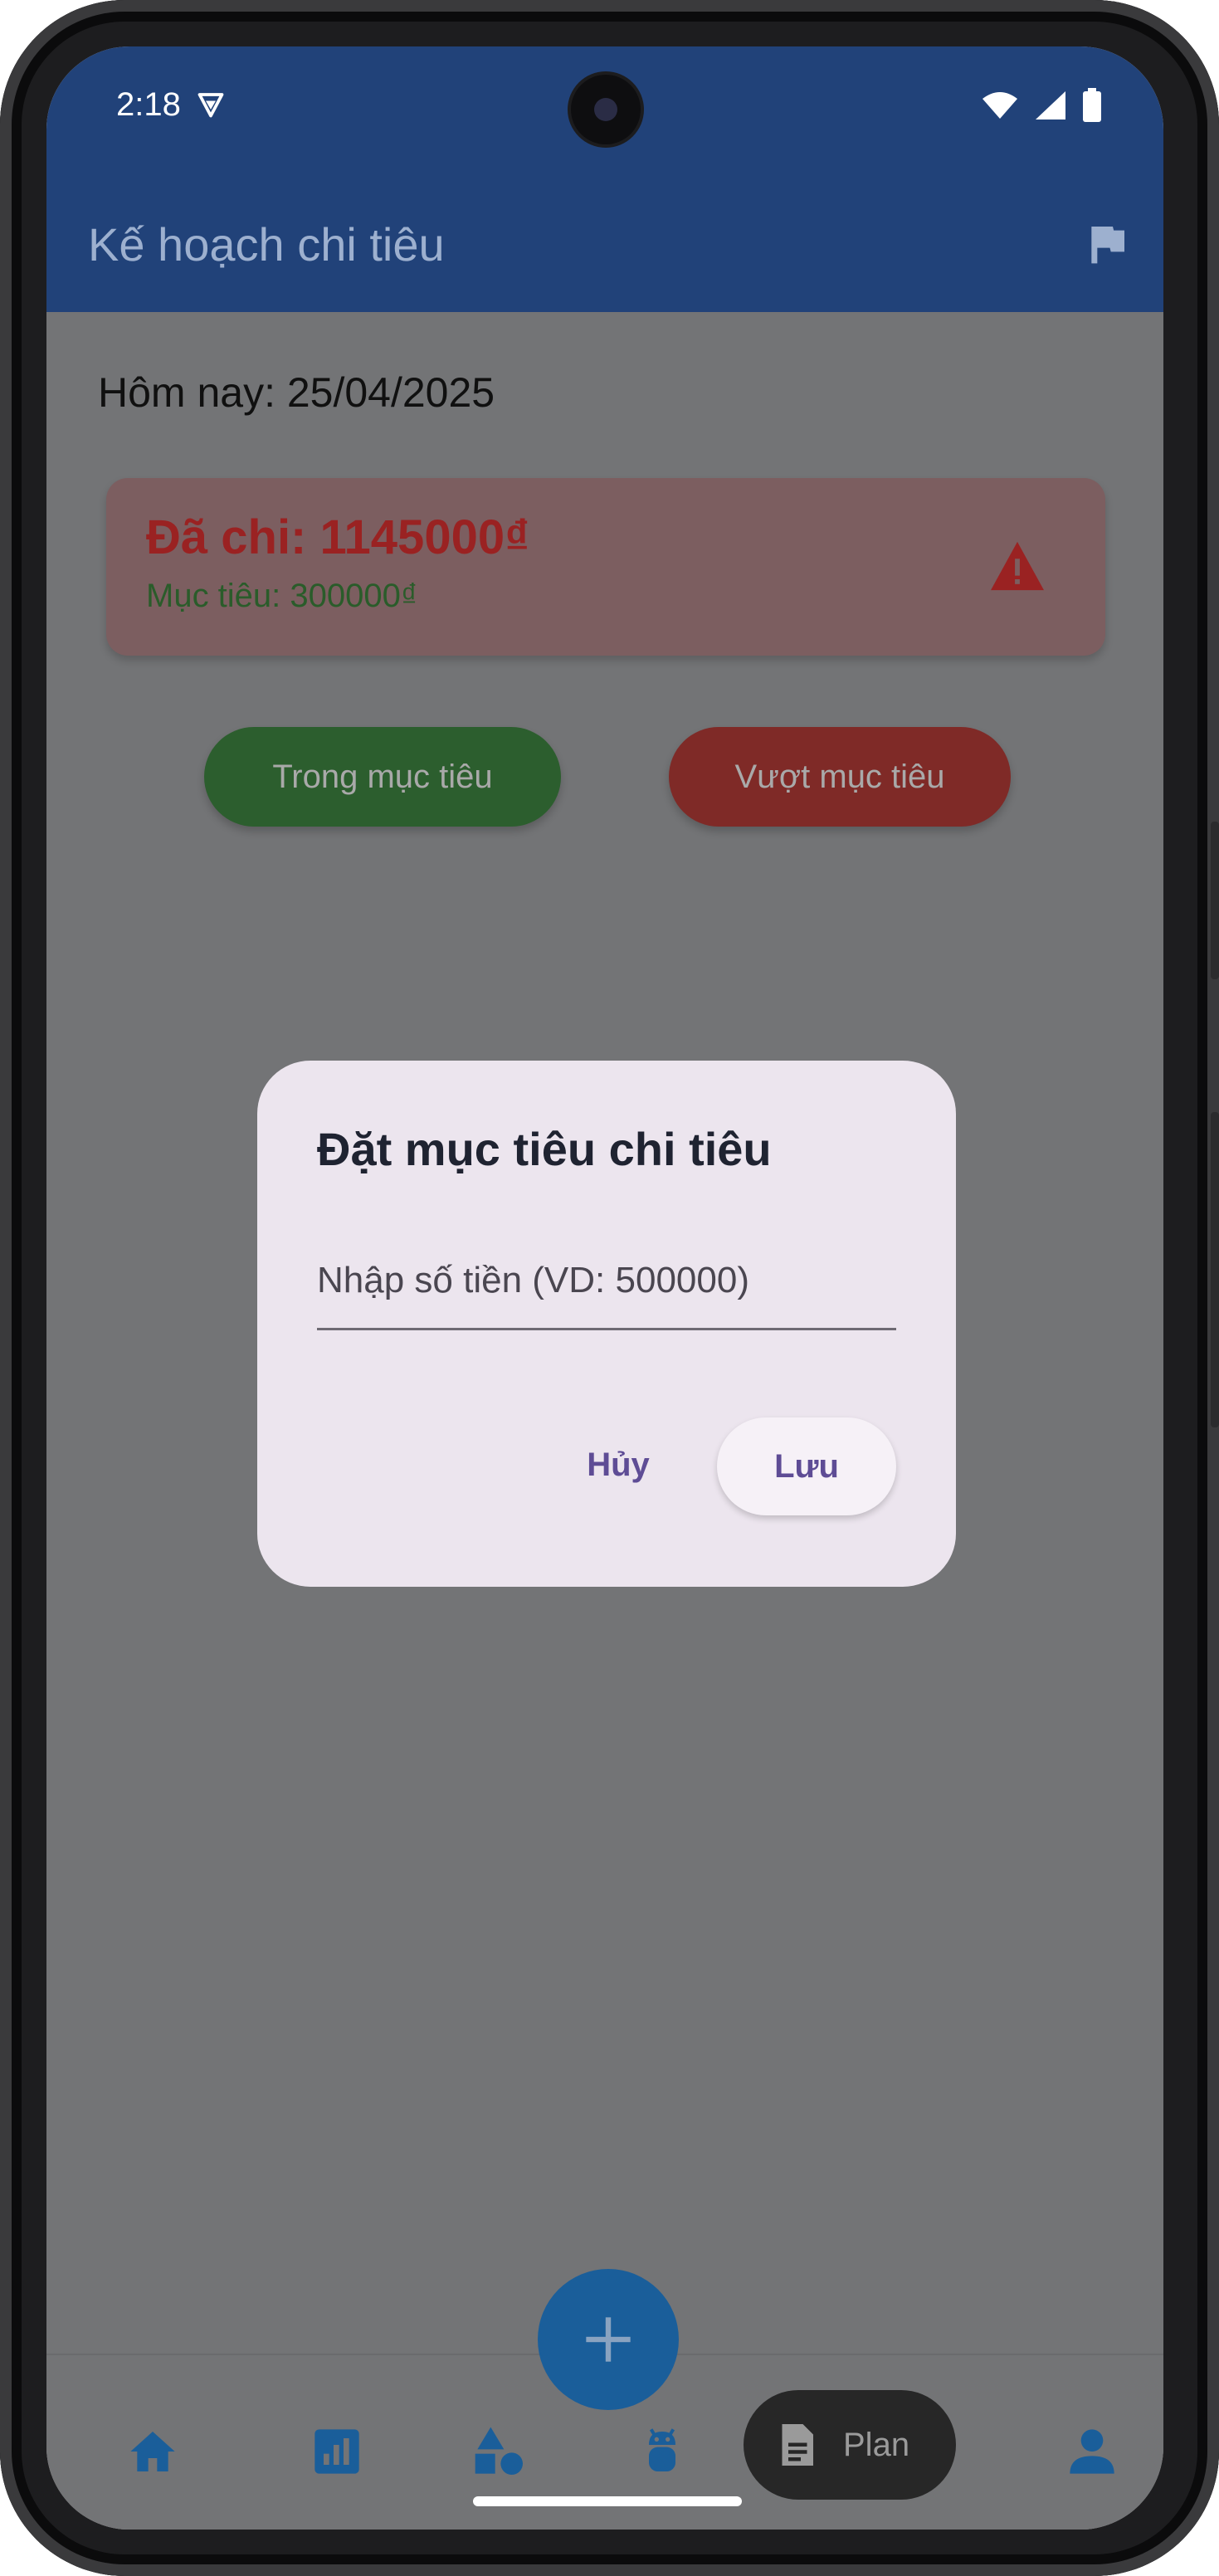 The width and height of the screenshot is (1219, 2576). I want to click on over-target-button: Vượt mục tiêu, so click(840, 777).